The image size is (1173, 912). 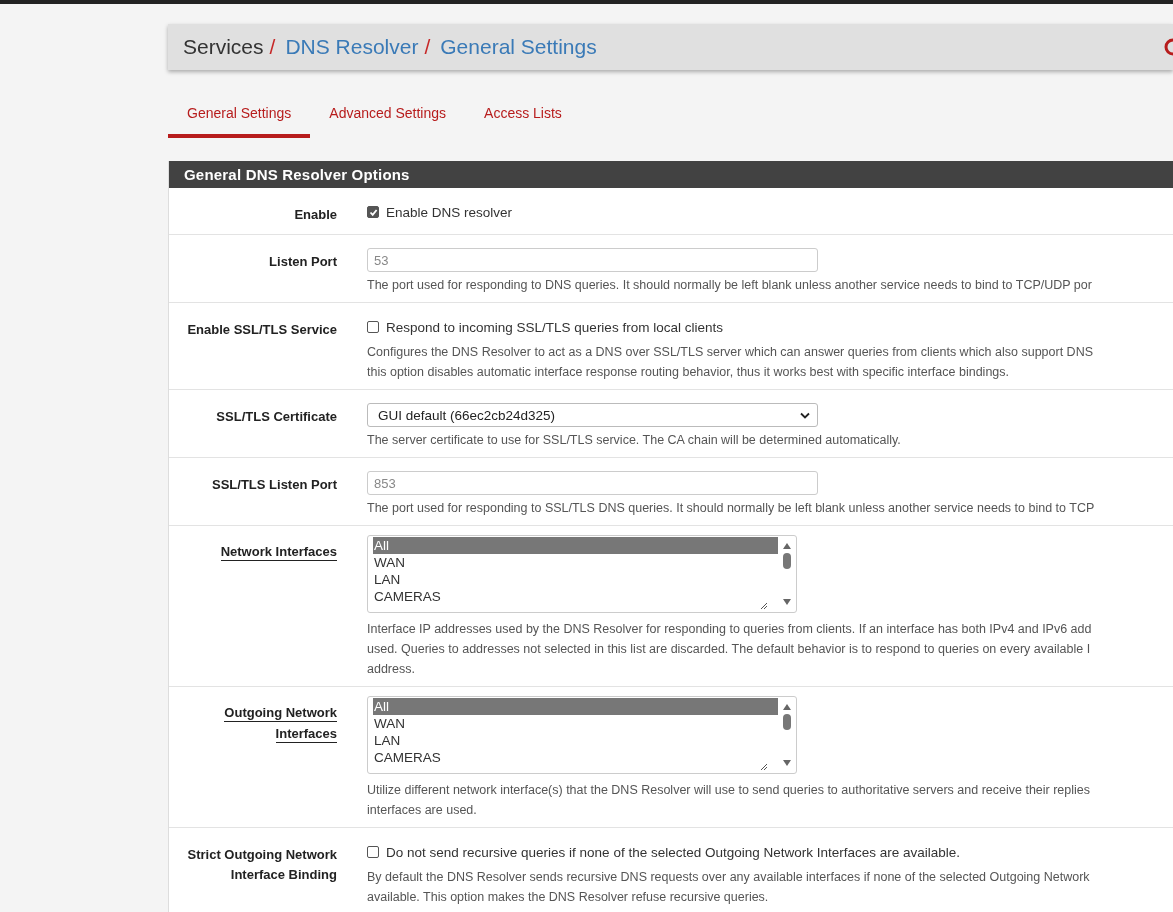 I want to click on field-label: Listen Port, so click(x=303, y=262).